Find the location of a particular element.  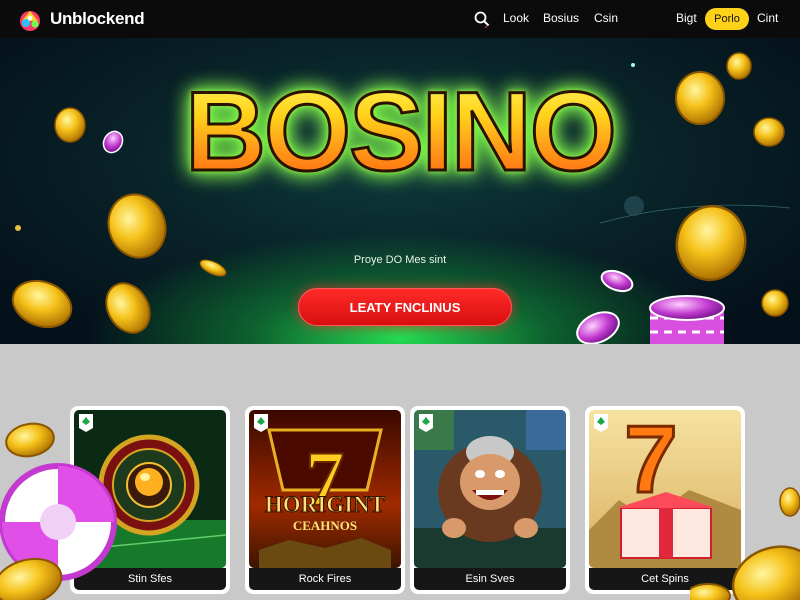

nav-link-csin: Csin is located at coordinates (606, 18).